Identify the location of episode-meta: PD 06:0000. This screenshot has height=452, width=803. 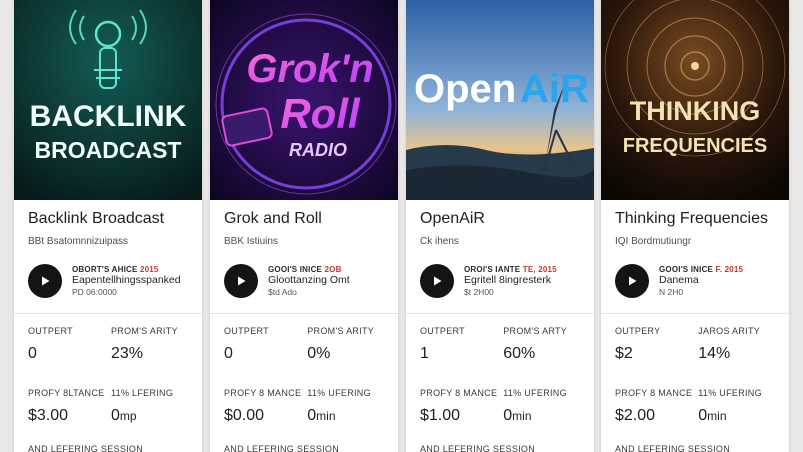
(94, 292).